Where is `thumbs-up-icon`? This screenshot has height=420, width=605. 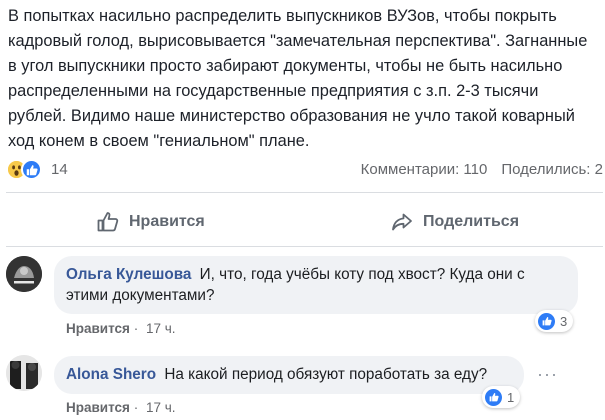
thumbs-up-icon is located at coordinates (108, 222).